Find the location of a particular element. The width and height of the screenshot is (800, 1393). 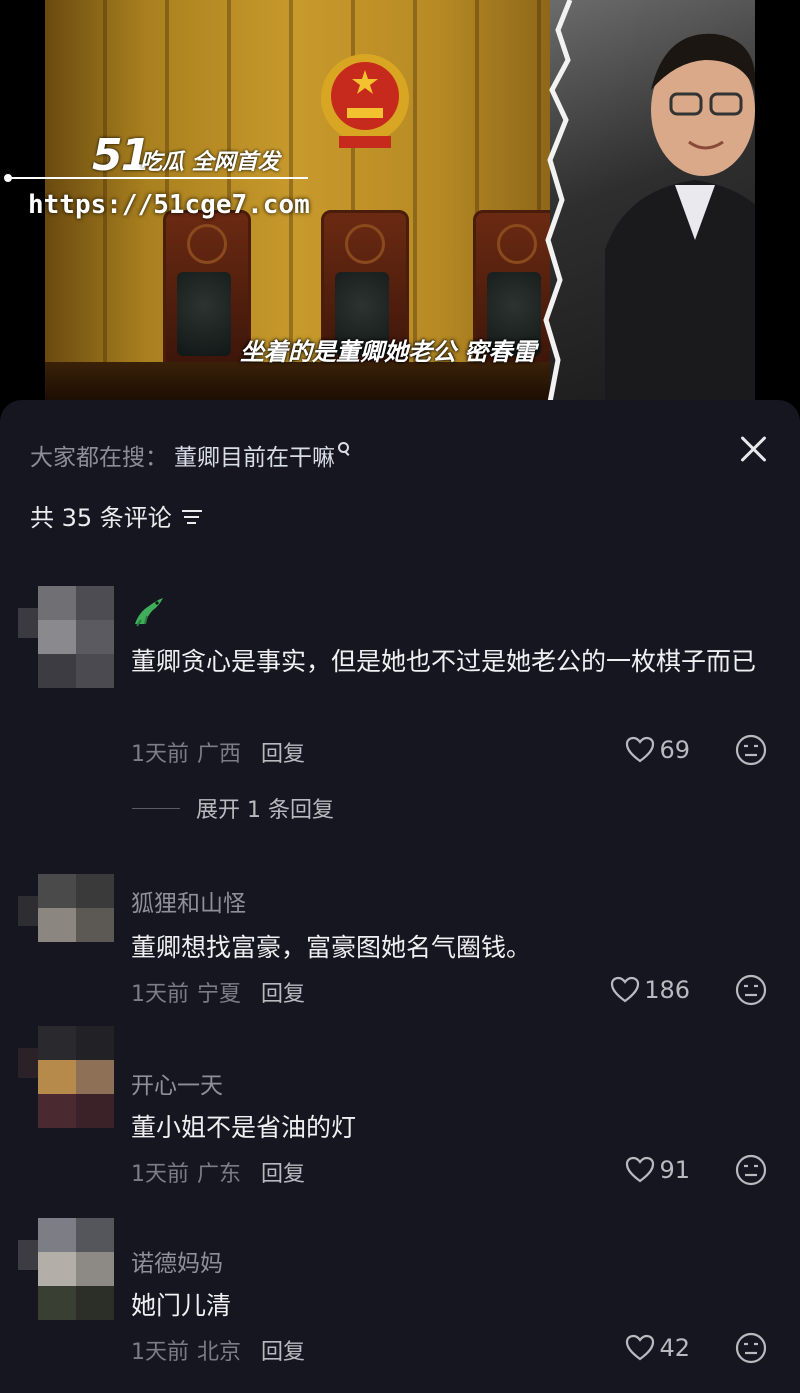

national-emblem-icon is located at coordinates (365, 101).